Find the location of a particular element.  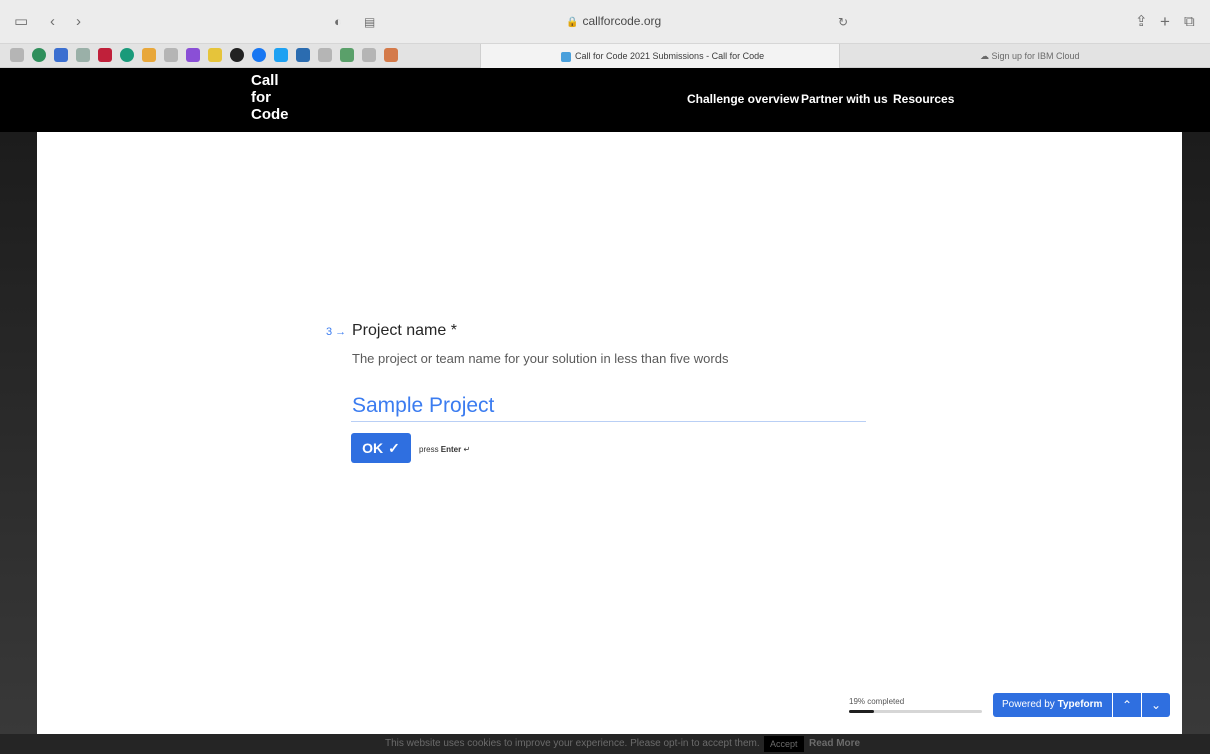

arrow-right-icon: → is located at coordinates (339, 332).